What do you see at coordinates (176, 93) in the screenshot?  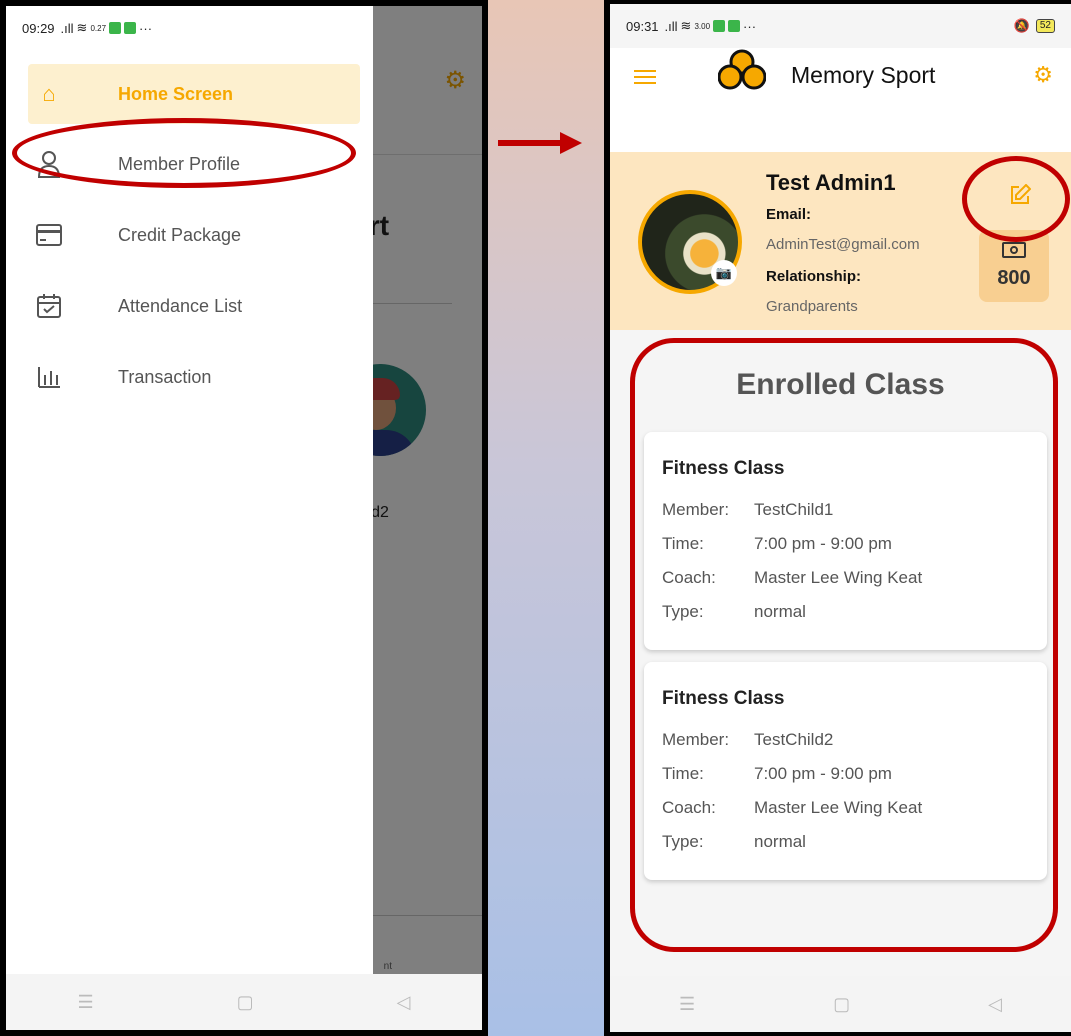 I see `drawer-item-label: Home Screen` at bounding box center [176, 93].